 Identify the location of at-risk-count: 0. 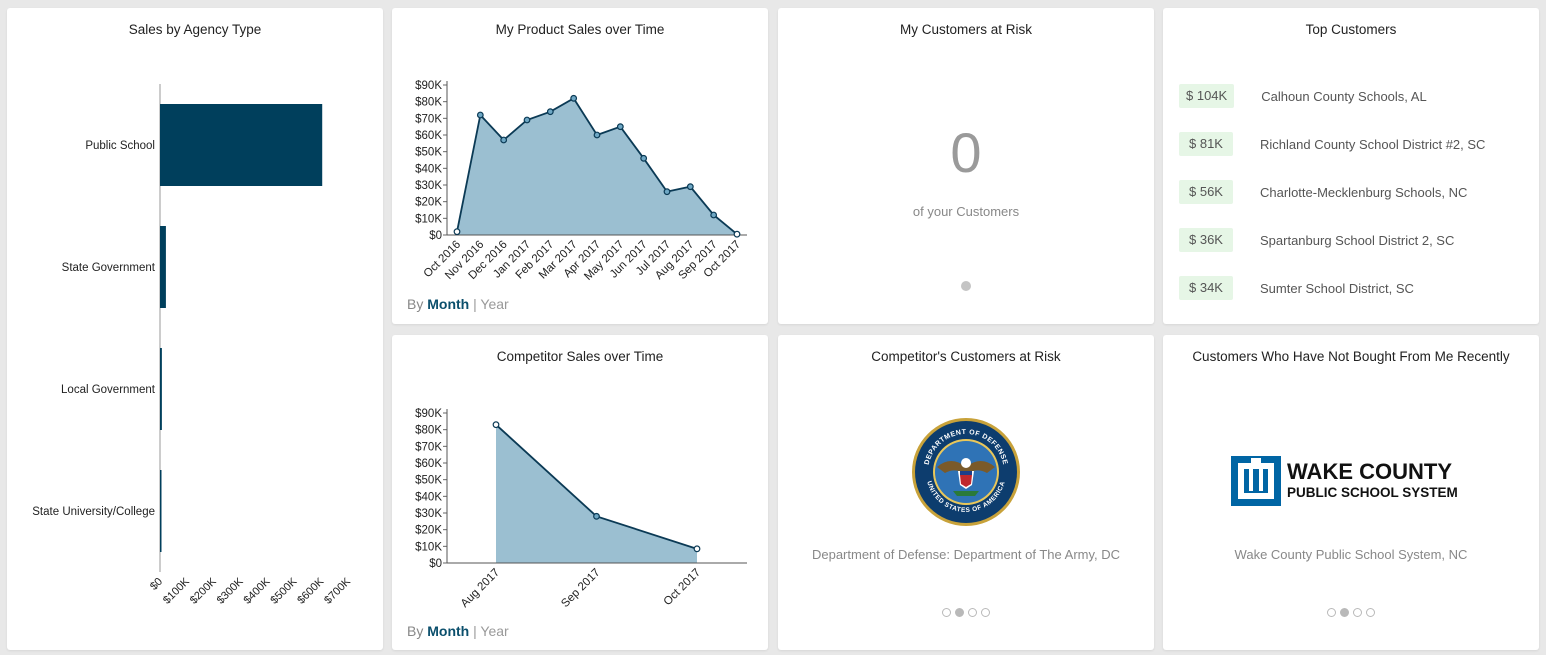
(966, 152).